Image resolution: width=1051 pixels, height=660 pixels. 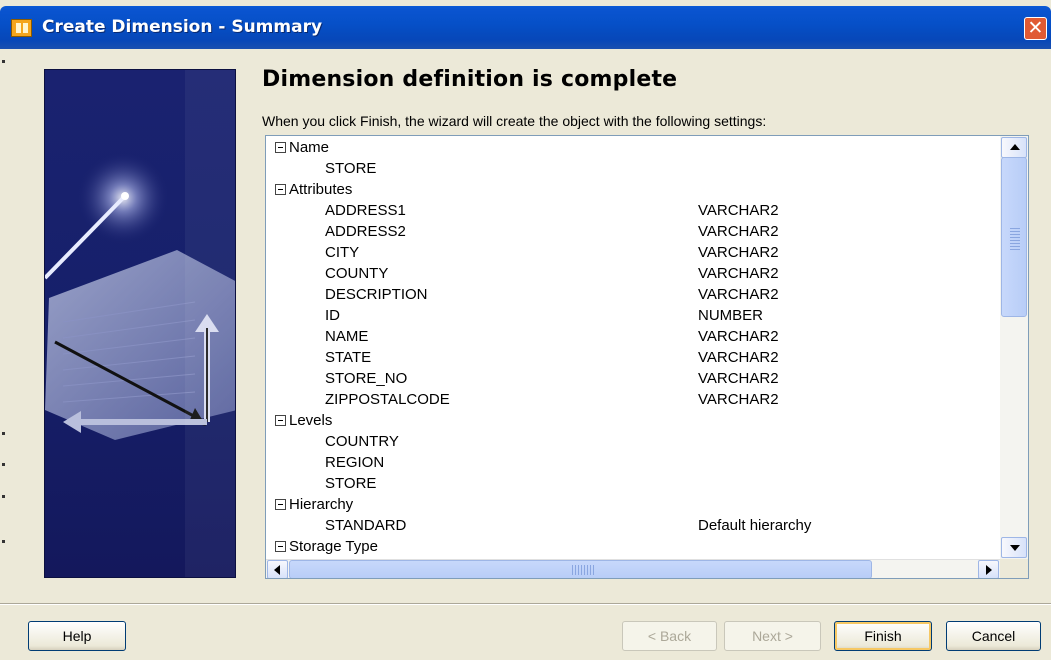 I want to click on arrow-down-icon, so click(x=1015, y=548).